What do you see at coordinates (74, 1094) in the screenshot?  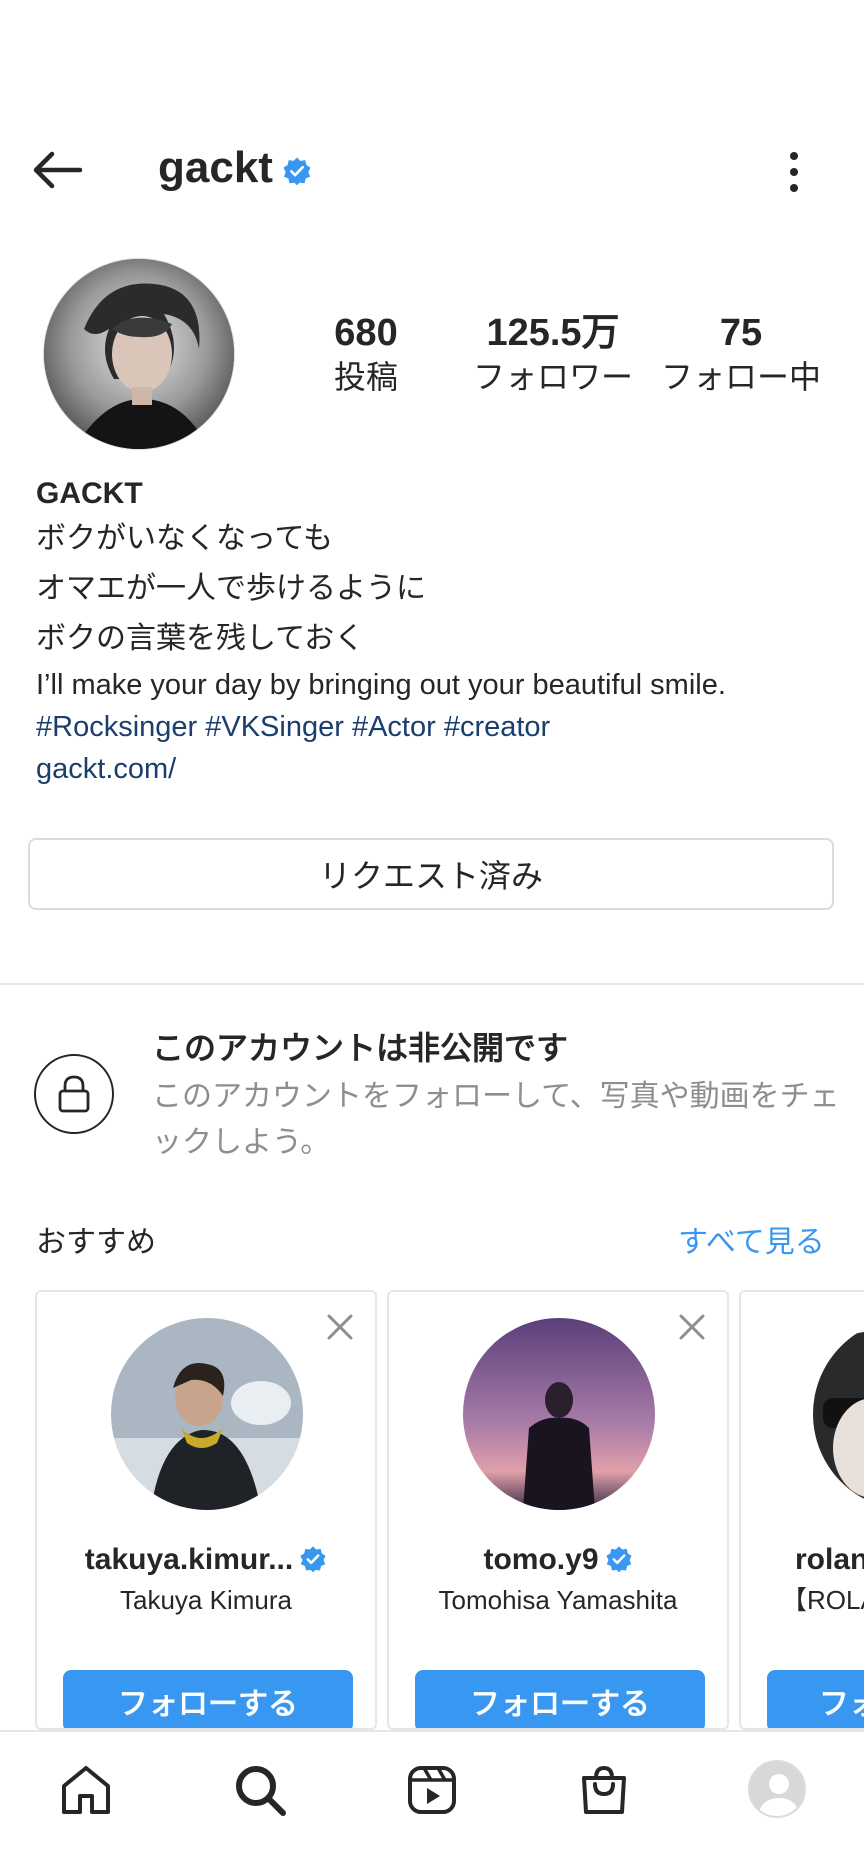 I see `lock-icon` at bounding box center [74, 1094].